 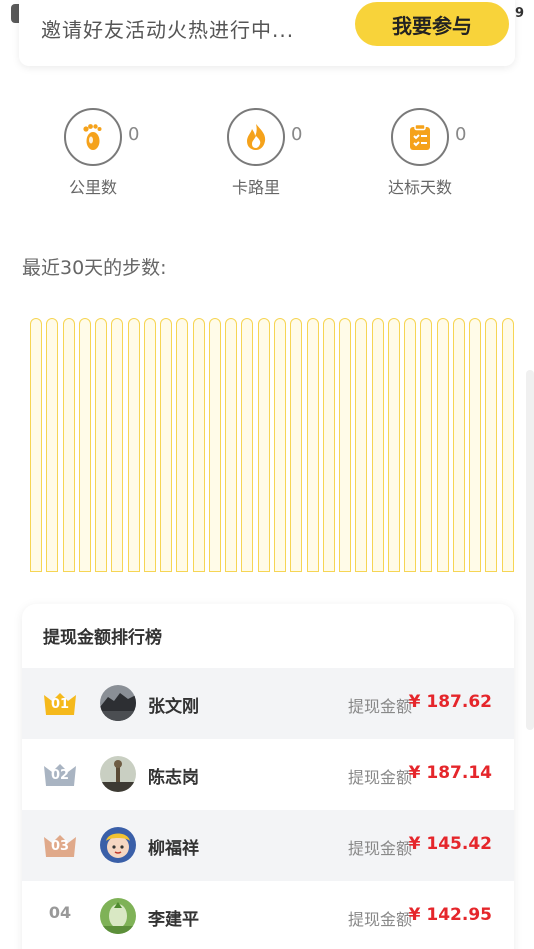 What do you see at coordinates (92, 187) in the screenshot?
I see `stat-label: 公里数` at bounding box center [92, 187].